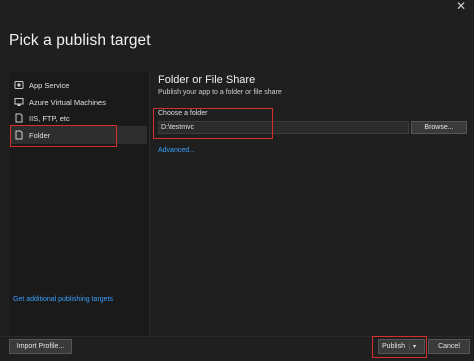 This screenshot has width=474, height=361. Describe the element at coordinates (40, 135) in the screenshot. I see `sidebar-item-label: Folder` at that location.